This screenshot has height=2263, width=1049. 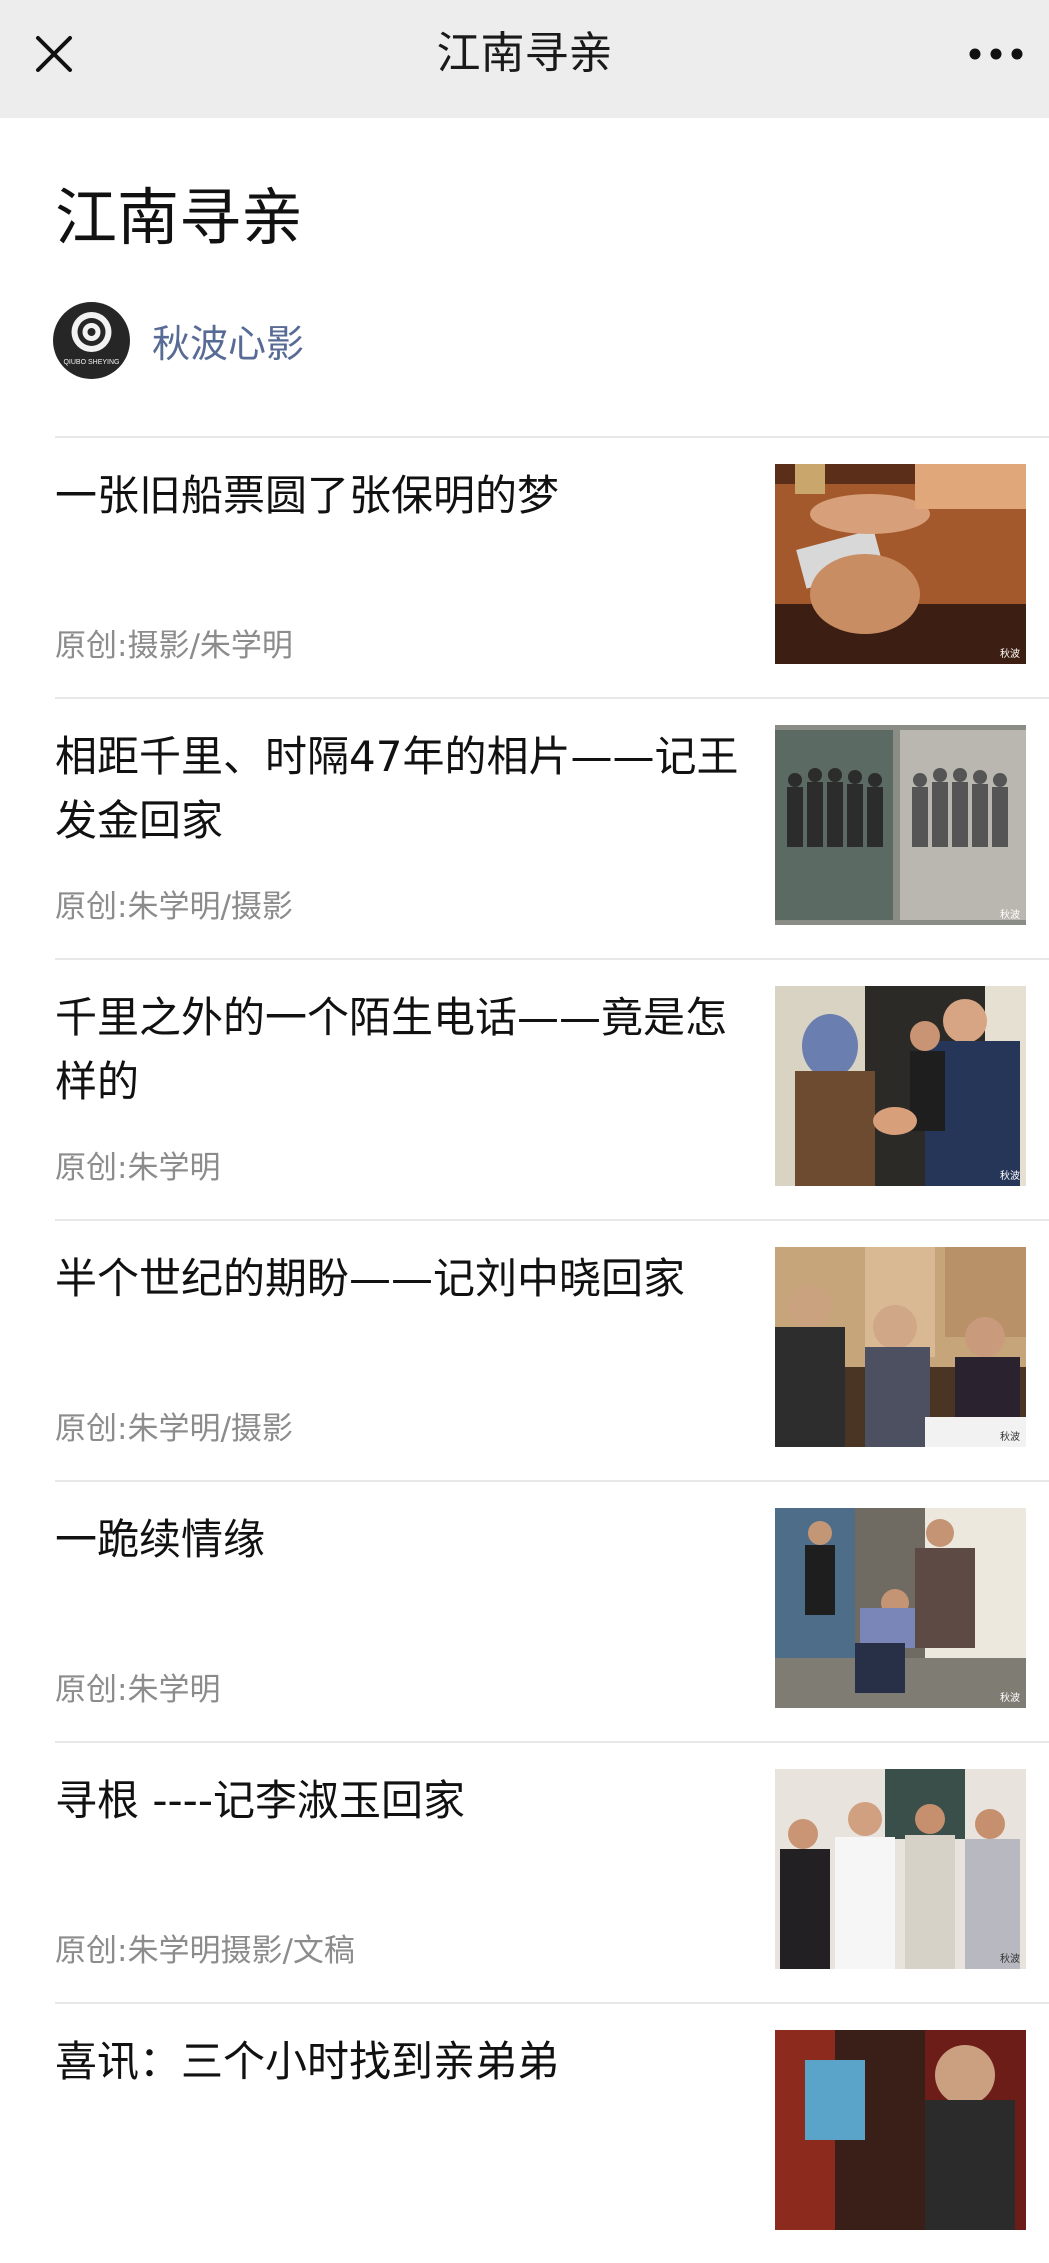 I want to click on author-name: 秋波心影, so click(x=228, y=340).